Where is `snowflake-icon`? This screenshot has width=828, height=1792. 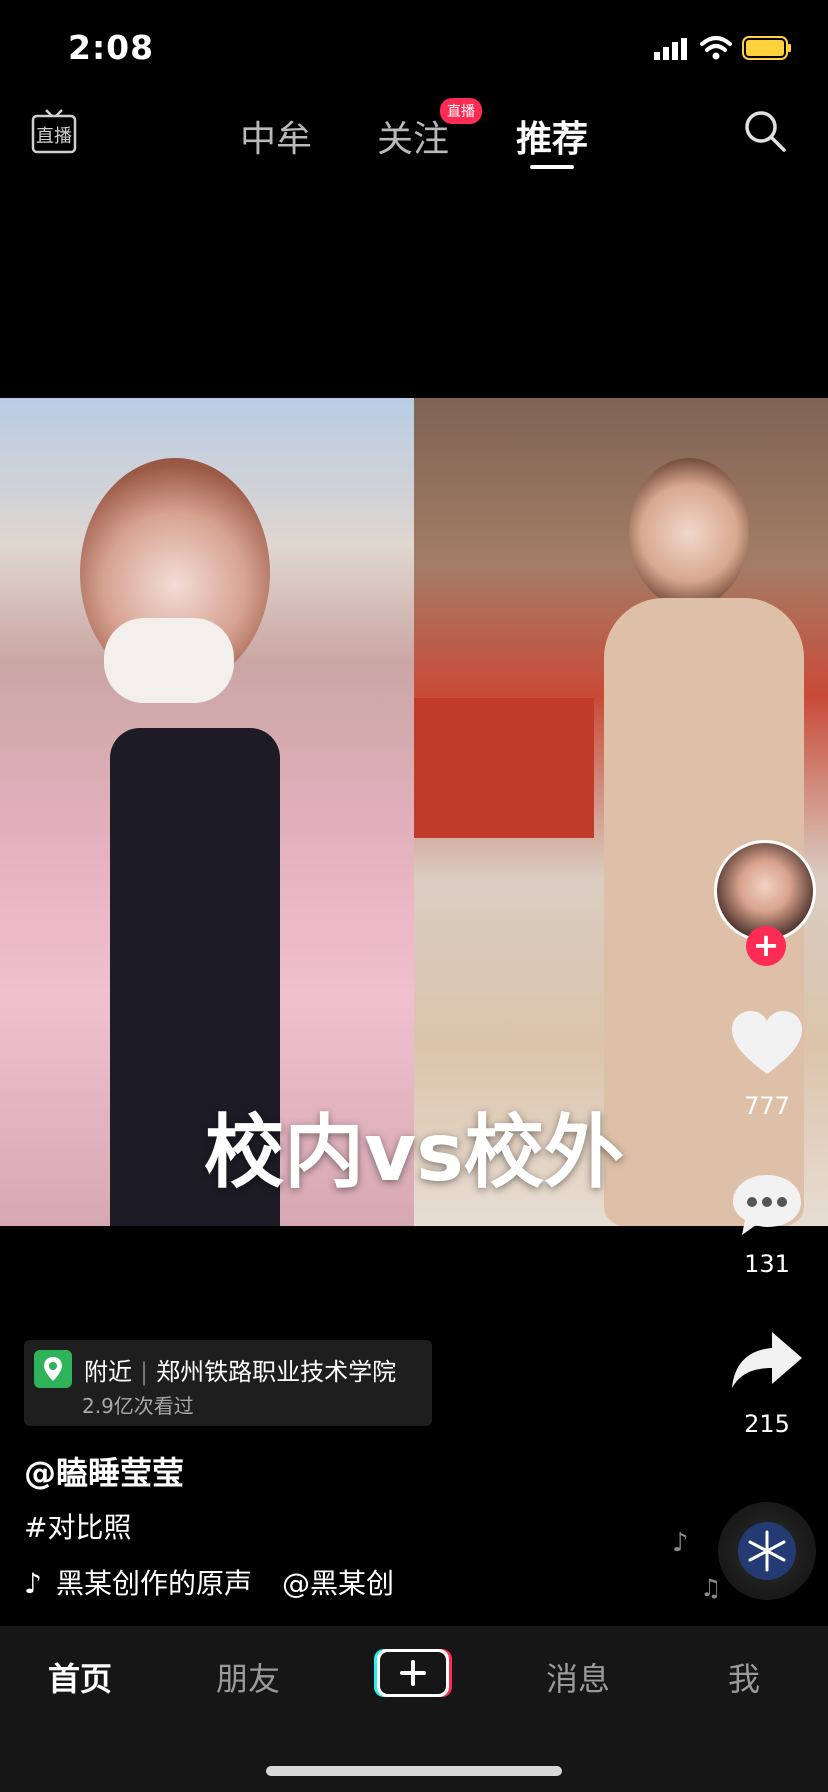
snowflake-icon is located at coordinates (767, 1551).